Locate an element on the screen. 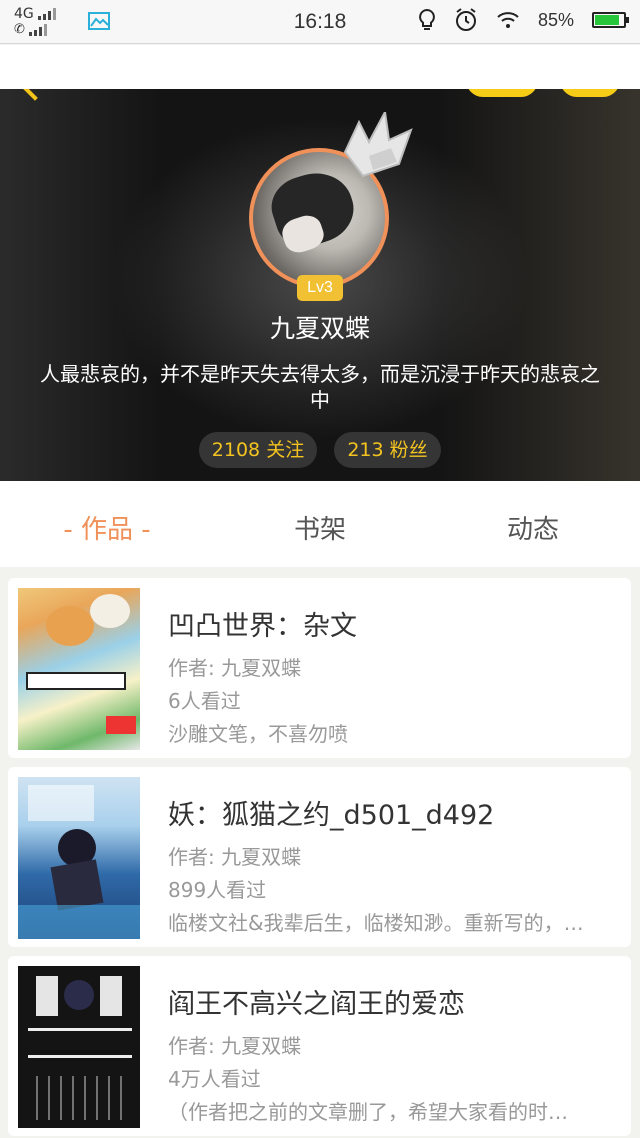  work-title: 妖：狐猫之约_d501_d492 is located at coordinates (331, 812).